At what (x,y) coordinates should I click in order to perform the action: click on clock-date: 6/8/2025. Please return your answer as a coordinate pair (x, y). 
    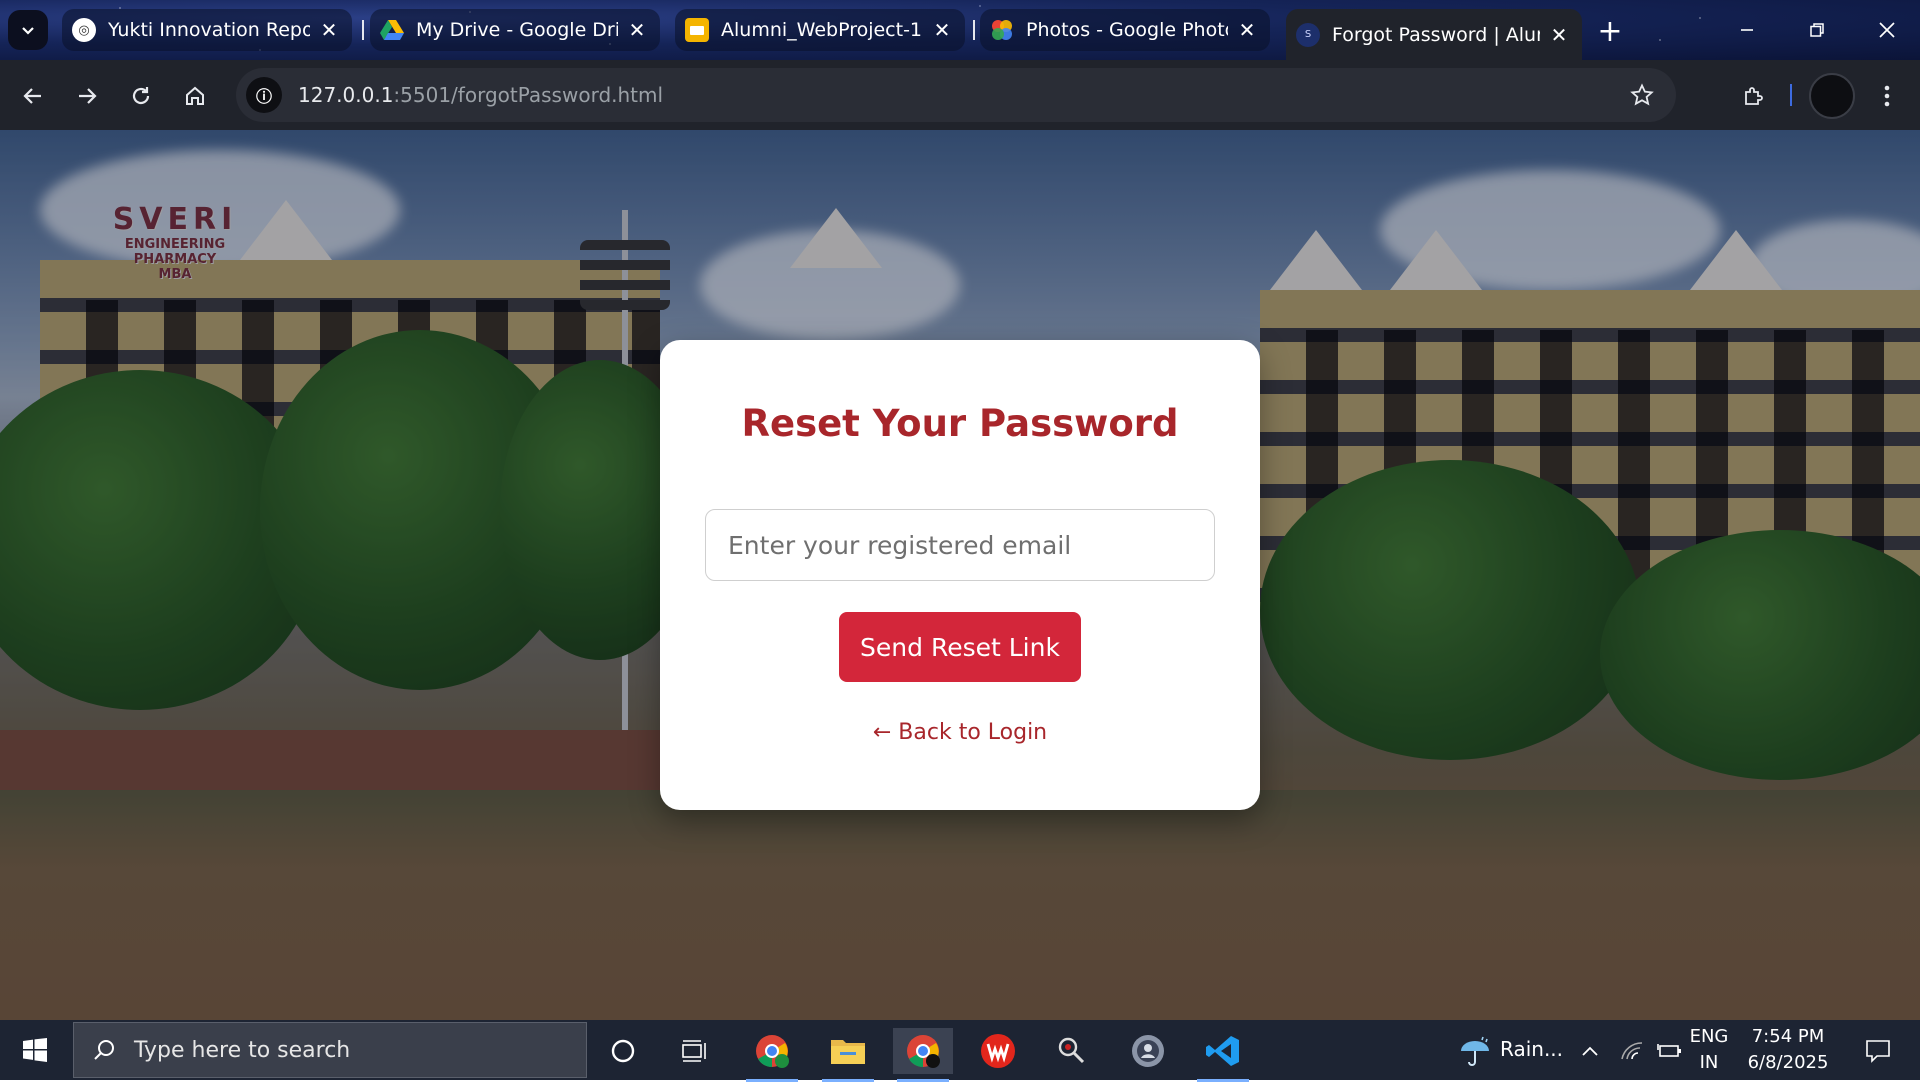
    Looking at the image, I should click on (1788, 1062).